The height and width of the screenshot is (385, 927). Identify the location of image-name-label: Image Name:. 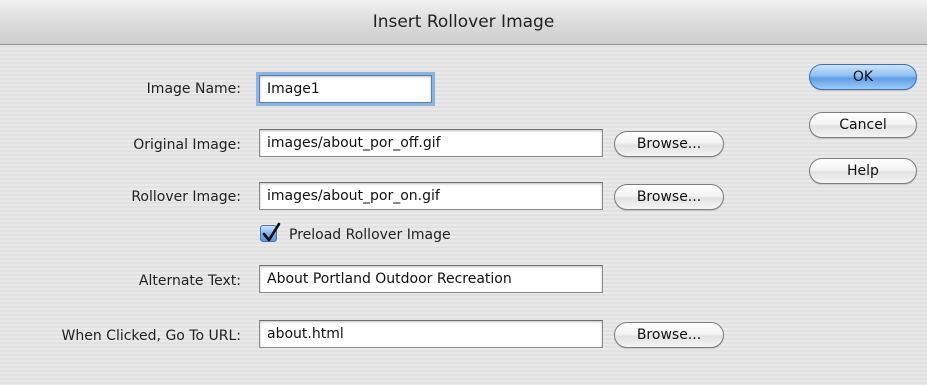
(193, 89).